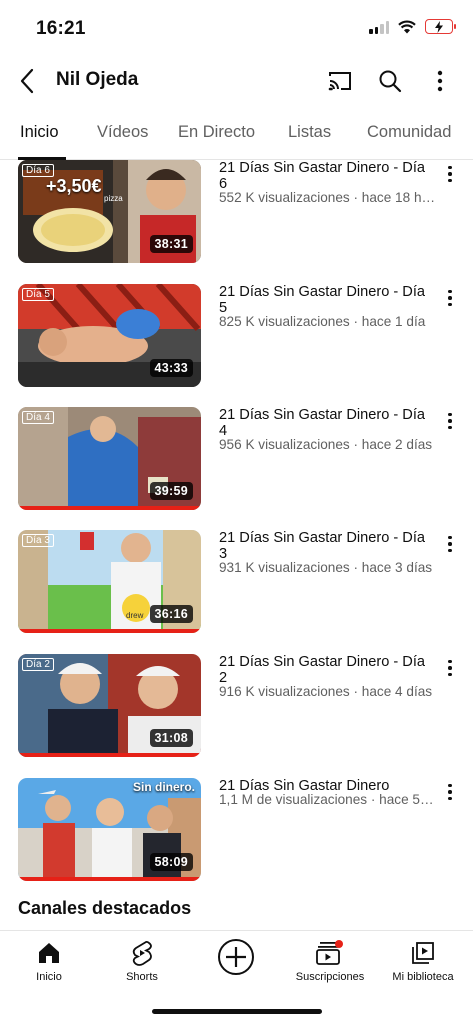 This screenshot has height=1024, width=473. I want to click on video-title: 21 Días Sin Gastar Dinero - Día 5, so click(326, 300).